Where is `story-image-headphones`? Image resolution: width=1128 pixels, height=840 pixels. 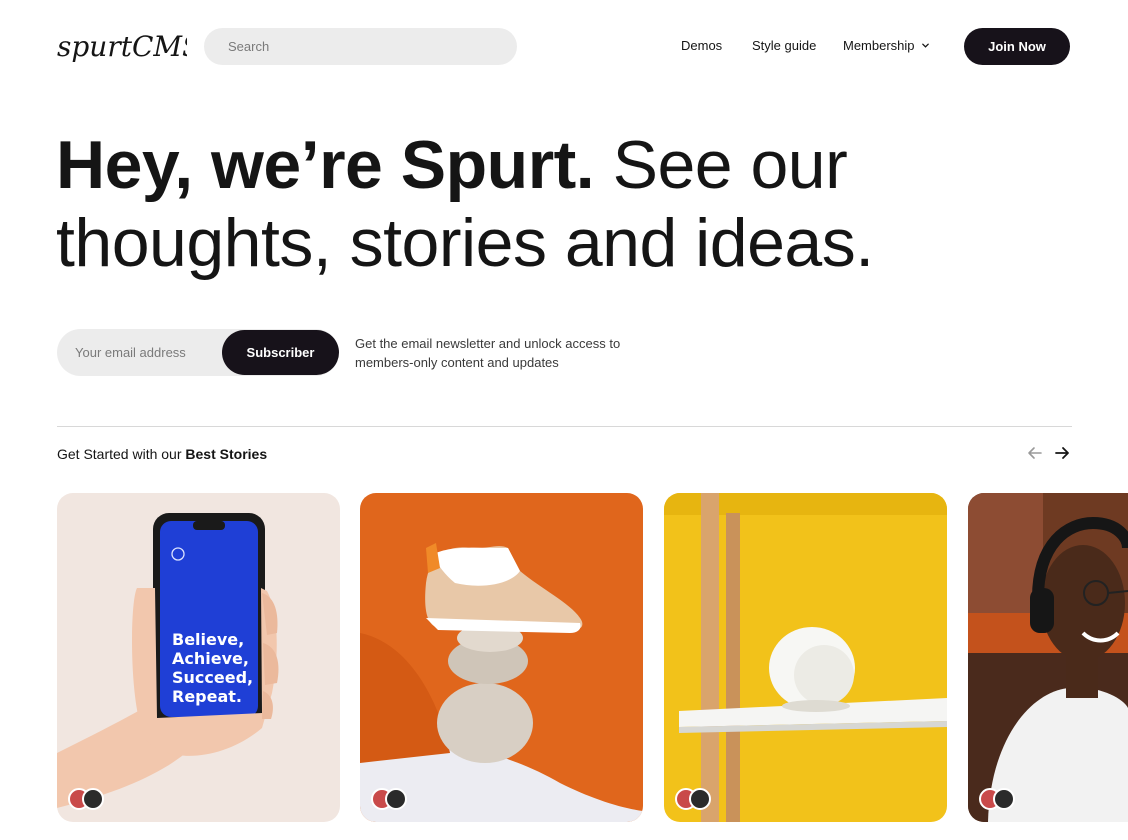 story-image-headphones is located at coordinates (1048, 657).